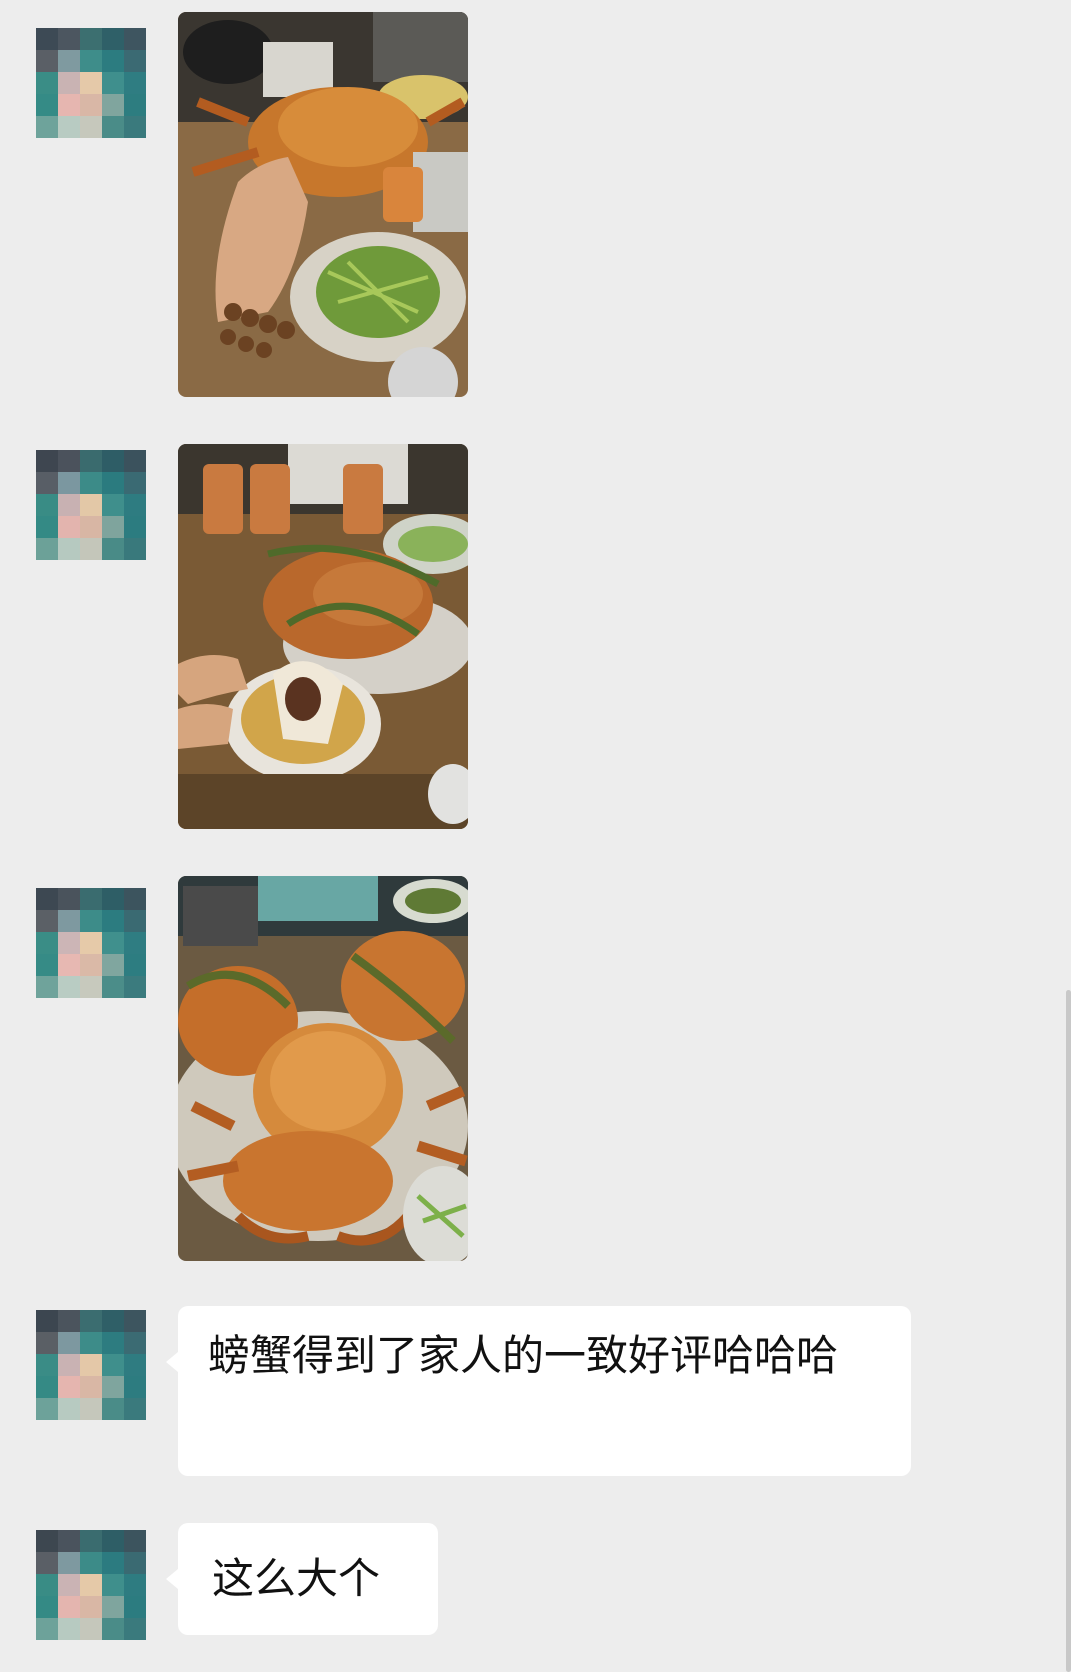 The width and height of the screenshot is (1071, 1672). Describe the element at coordinates (323, 1068) in the screenshot. I see `crab-platter-photo-icon` at that location.